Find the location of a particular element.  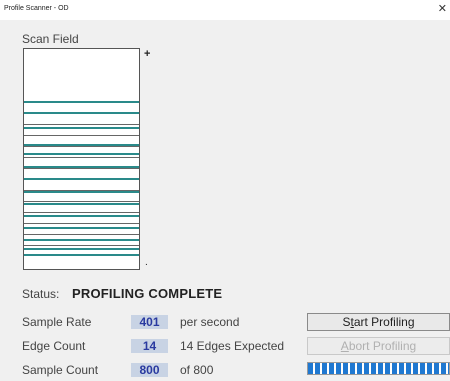

sample-rate-value: 401 is located at coordinates (149, 322).